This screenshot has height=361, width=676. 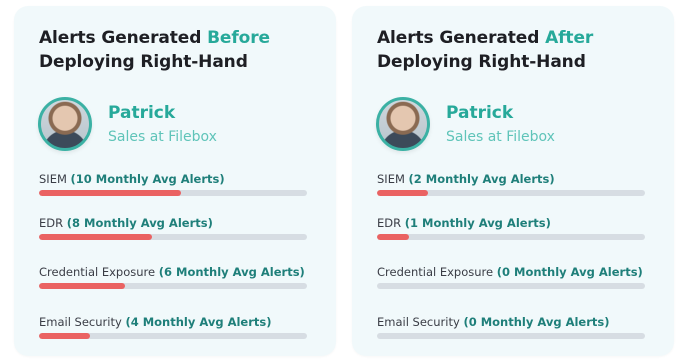 I want to click on metric-count: (10 Monthly Avg Alerts), so click(x=147, y=179).